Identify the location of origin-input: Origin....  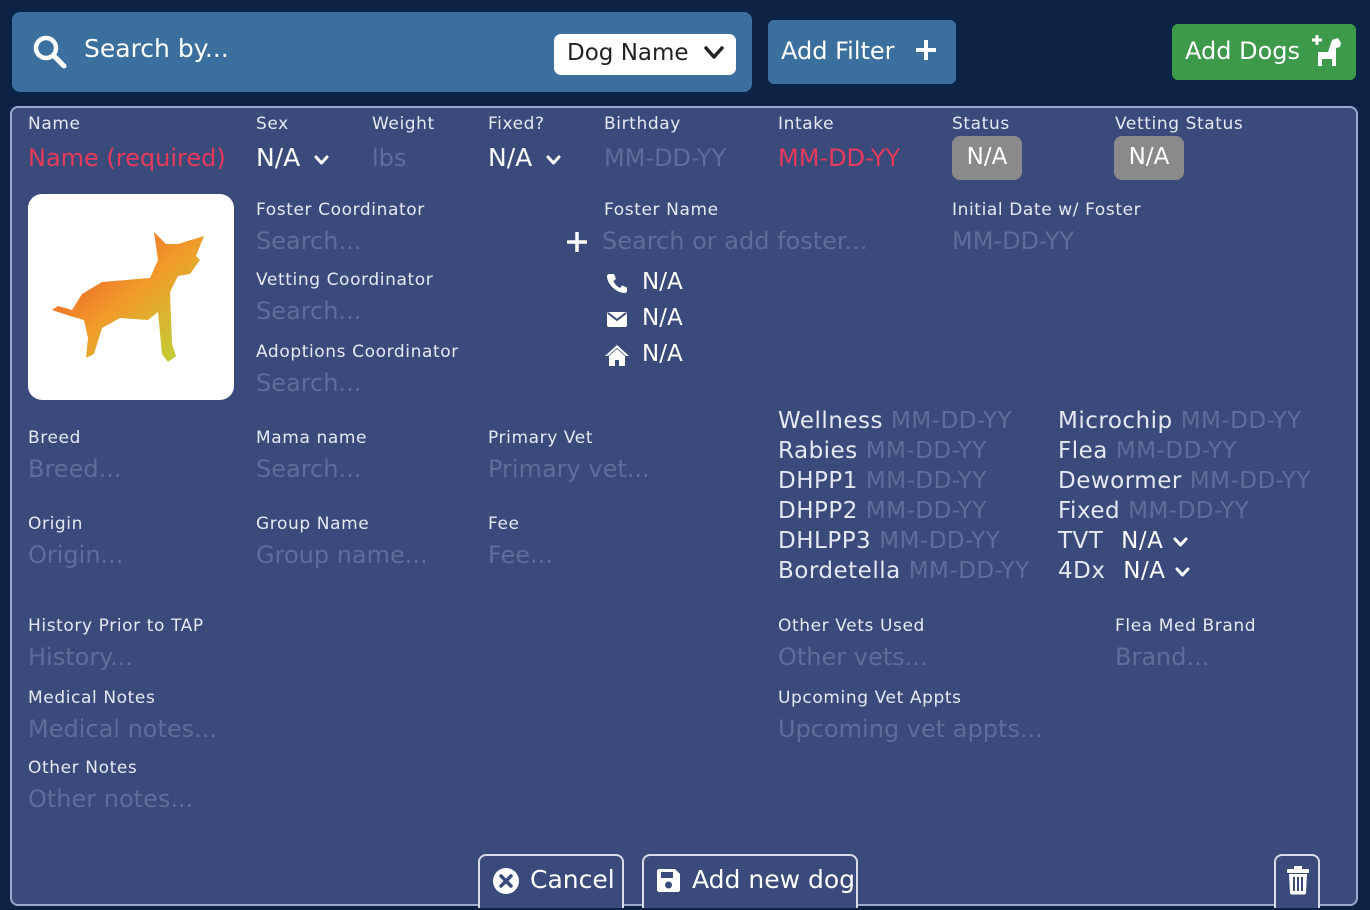
(75, 555).